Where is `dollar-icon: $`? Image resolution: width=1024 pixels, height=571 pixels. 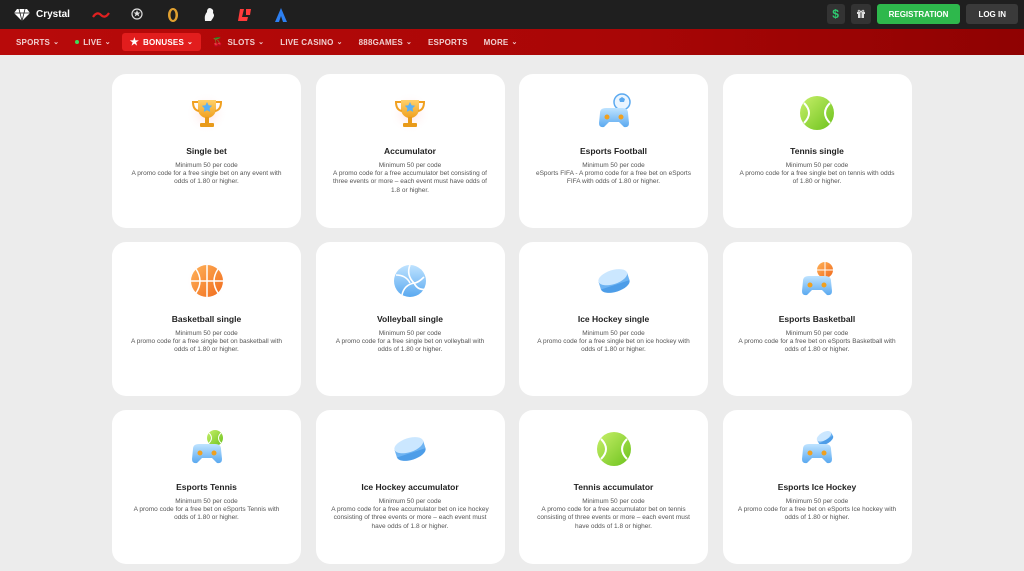 dollar-icon: $ is located at coordinates (835, 14).